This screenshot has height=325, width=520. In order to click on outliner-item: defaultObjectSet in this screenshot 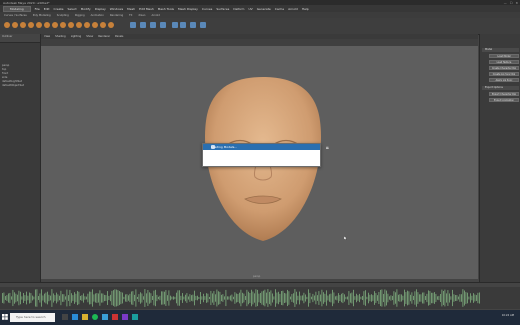, I will do `click(13, 85)`.